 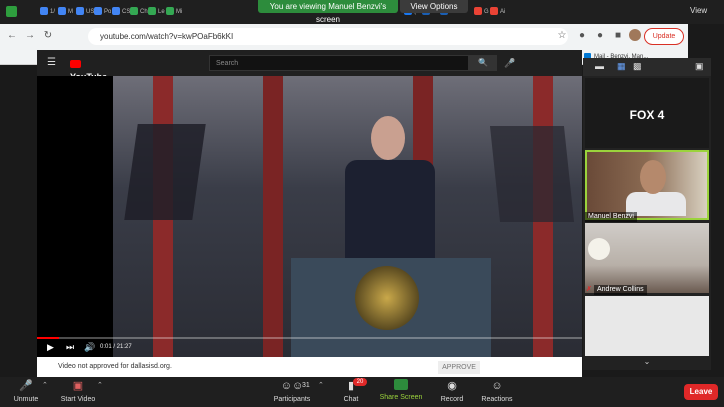 I want to click on muted-mic-icon: ✗, so click(x=589, y=289).